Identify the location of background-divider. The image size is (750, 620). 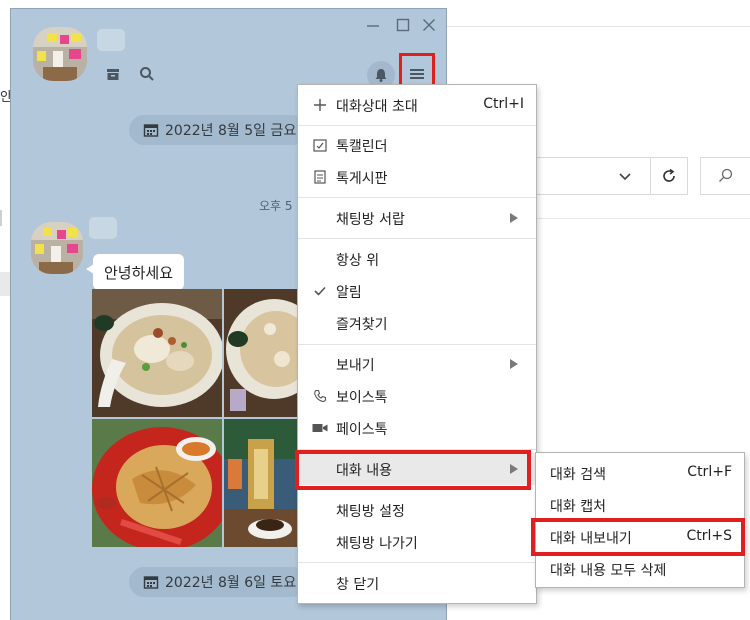
(1, 218).